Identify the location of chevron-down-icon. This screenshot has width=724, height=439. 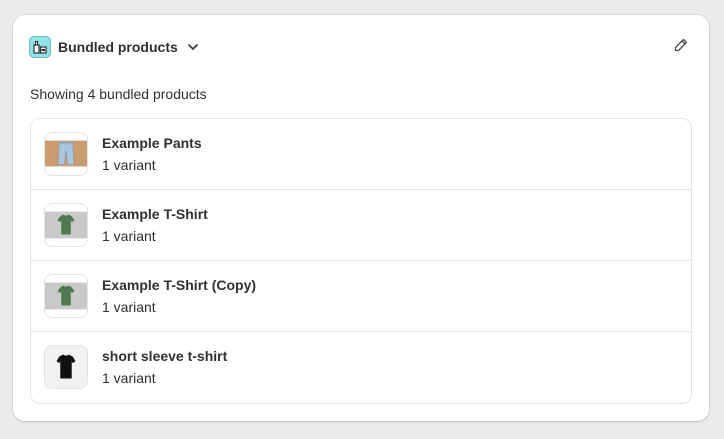
(193, 47).